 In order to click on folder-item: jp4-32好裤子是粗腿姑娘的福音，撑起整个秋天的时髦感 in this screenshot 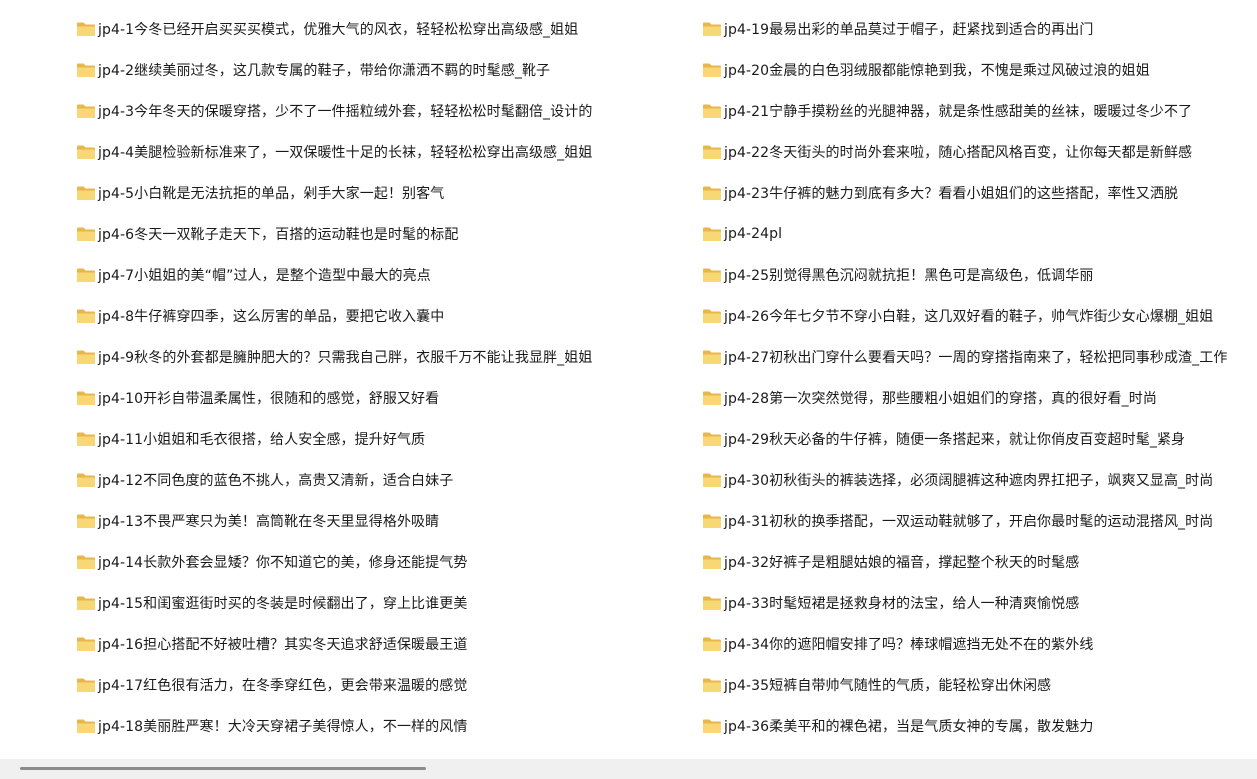, I will do `click(979, 561)`.